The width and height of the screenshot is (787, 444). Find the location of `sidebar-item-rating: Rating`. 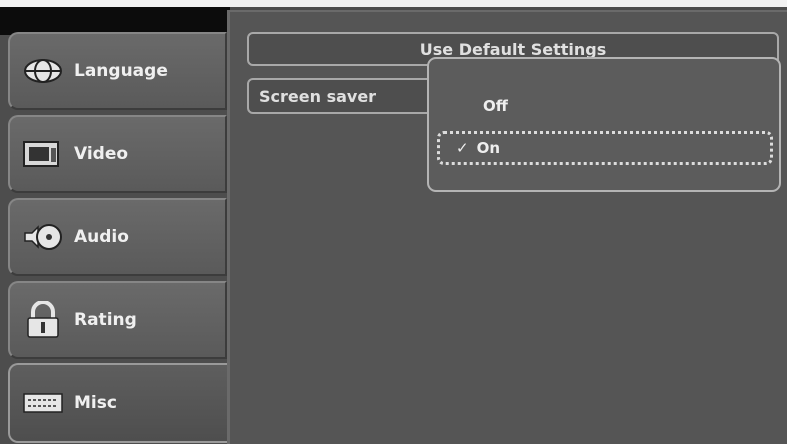

sidebar-item-rating: Rating is located at coordinates (117, 320).